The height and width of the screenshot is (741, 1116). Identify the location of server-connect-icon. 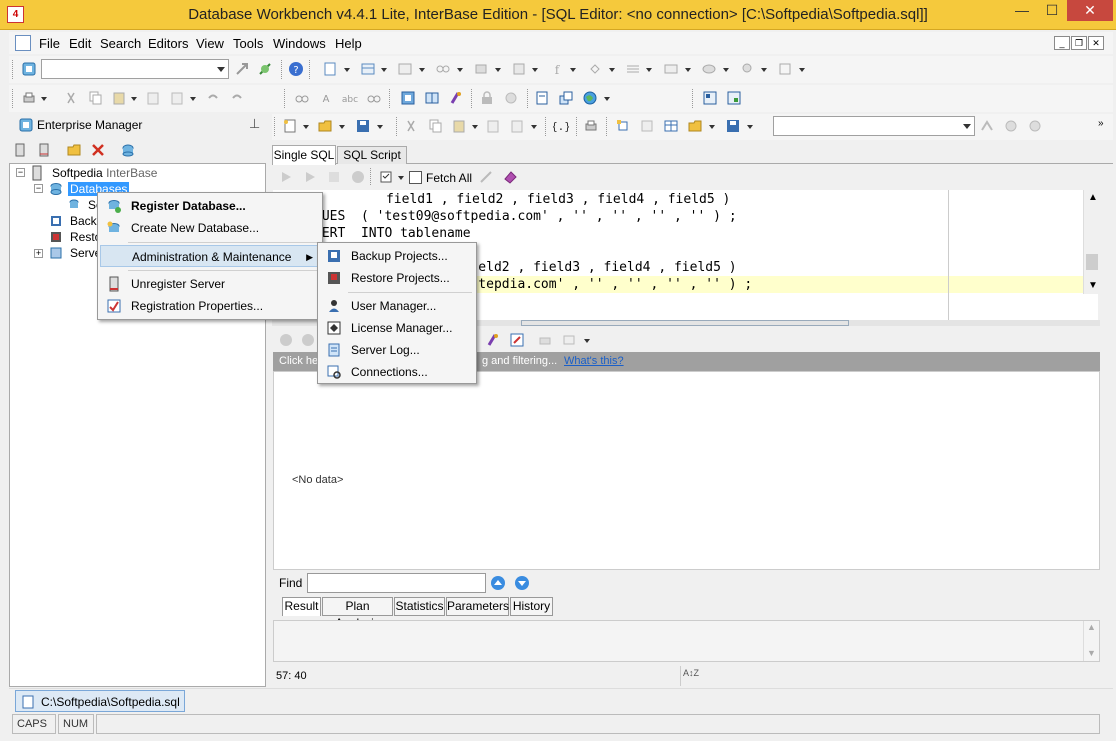
(29, 69).